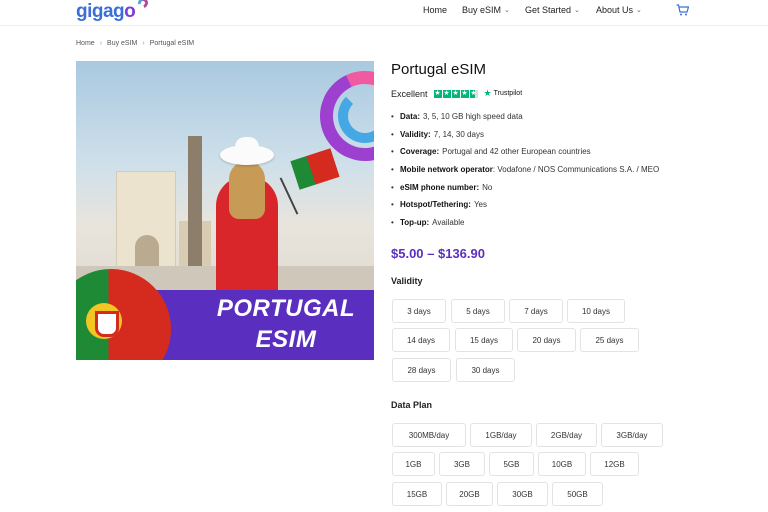  I want to click on cart-icon, so click(682, 10).